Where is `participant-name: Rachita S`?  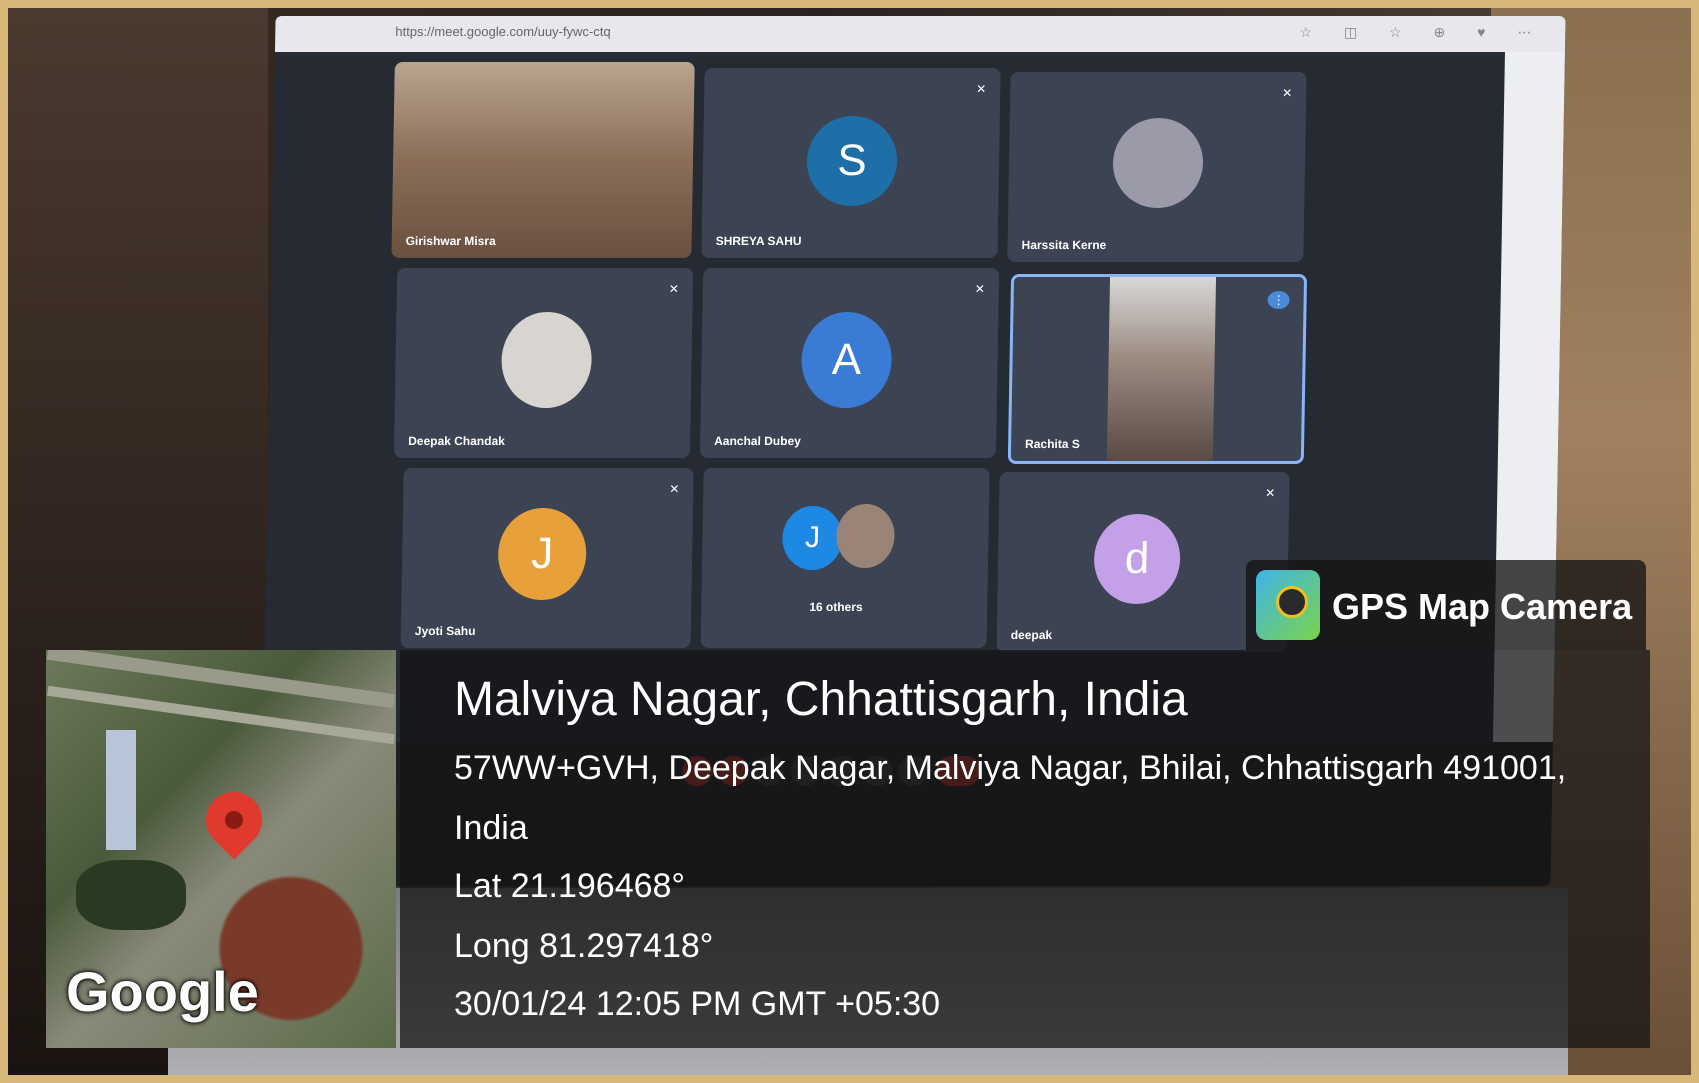 participant-name: Rachita S is located at coordinates (1052, 444).